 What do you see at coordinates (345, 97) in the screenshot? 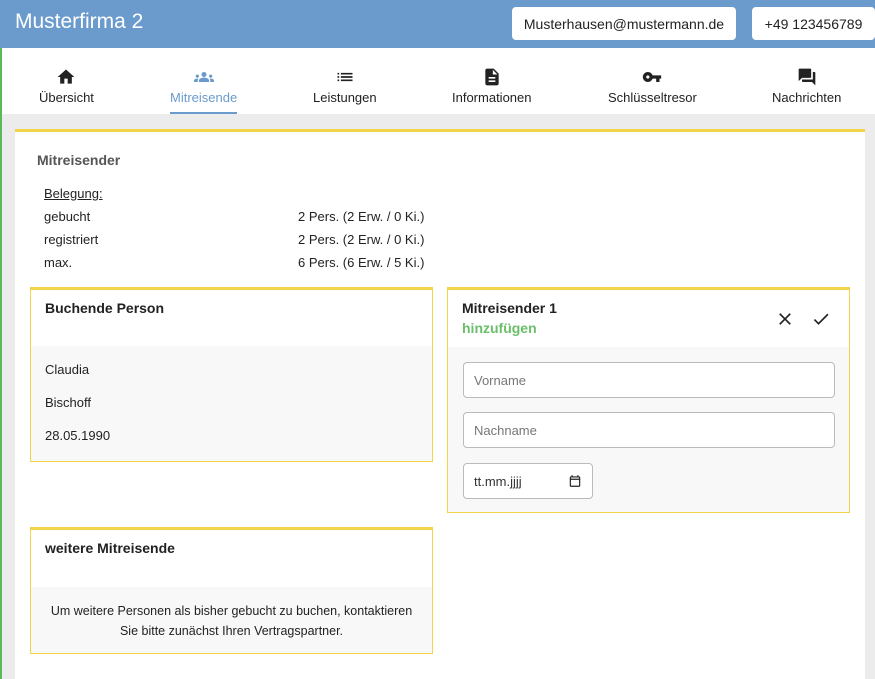
I see `nav-item-label: Leistungen` at bounding box center [345, 97].